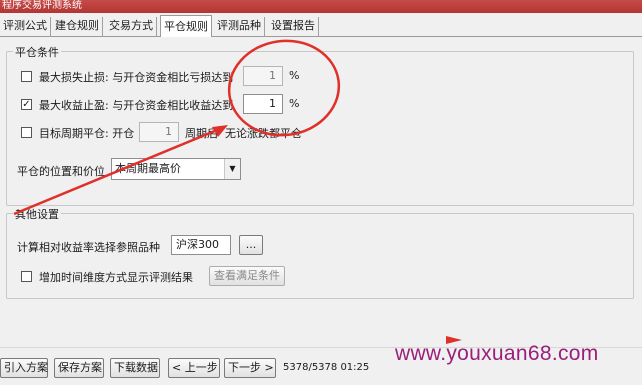 The width and height of the screenshot is (642, 385). Describe the element at coordinates (194, 368) in the screenshot. I see `prev-step-button: < 上一步` at that location.